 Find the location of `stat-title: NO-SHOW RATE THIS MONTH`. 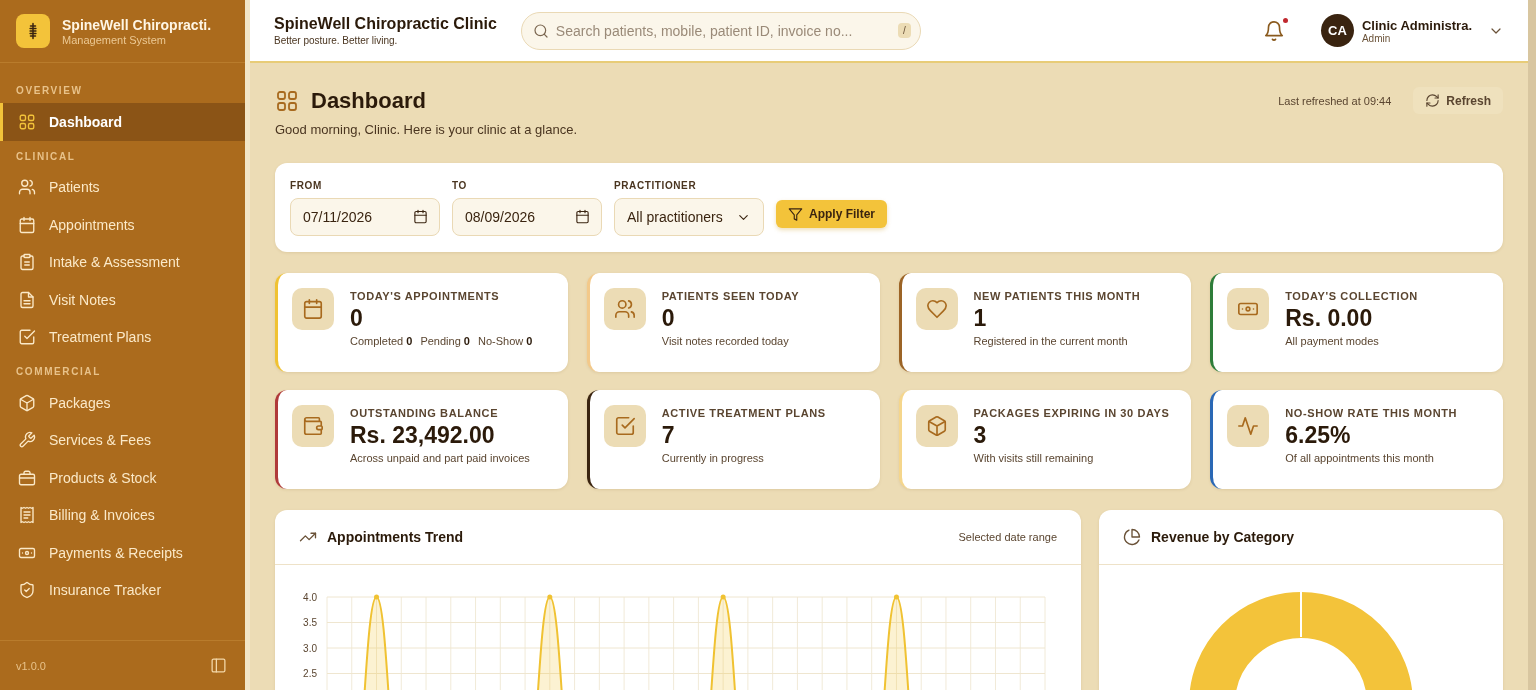

stat-title: NO-SHOW RATE THIS MONTH is located at coordinates (1371, 413).